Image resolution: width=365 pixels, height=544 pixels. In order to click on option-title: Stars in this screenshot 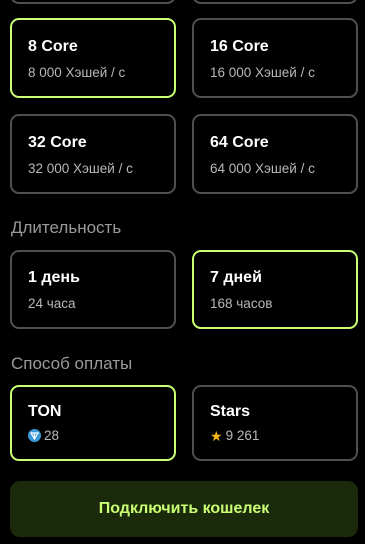, I will do `click(230, 411)`.